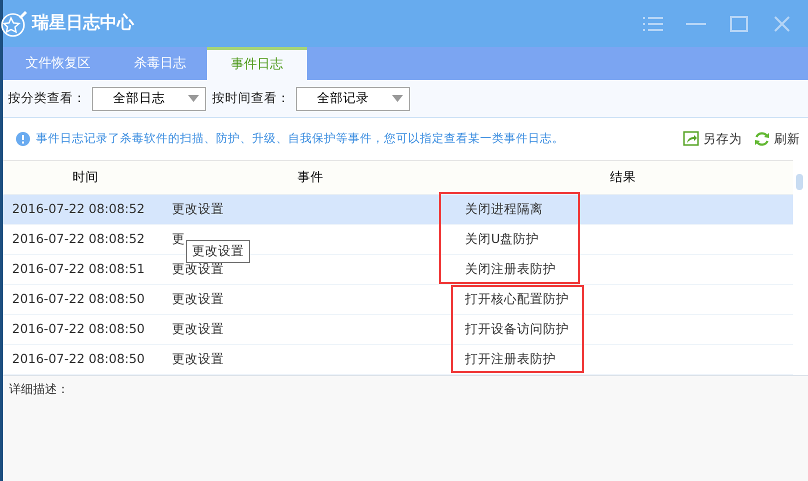 This screenshot has height=481, width=808. What do you see at coordinates (777, 139) in the screenshot?
I see `refresh-button: 刷新` at bounding box center [777, 139].